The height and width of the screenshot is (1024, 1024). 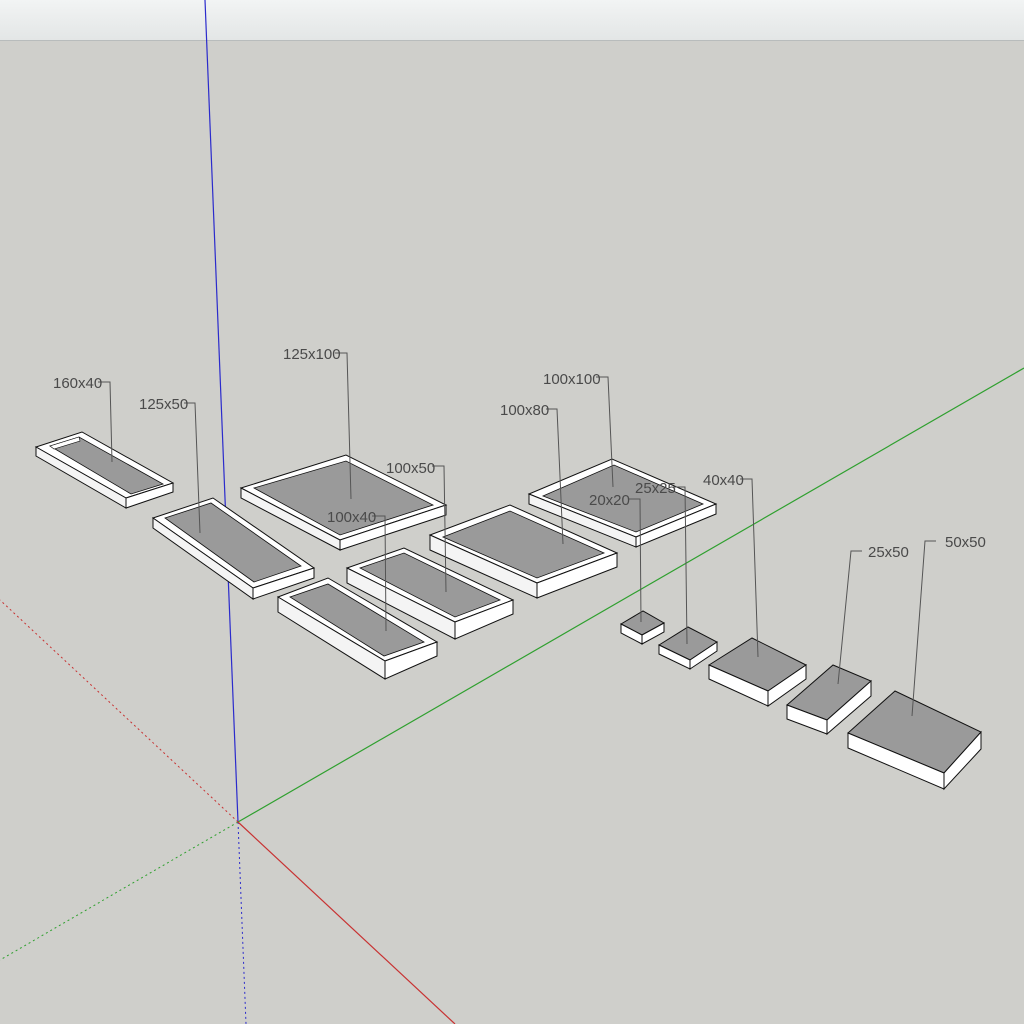 What do you see at coordinates (119, 891) in the screenshot?
I see `green-axis-negative` at bounding box center [119, 891].